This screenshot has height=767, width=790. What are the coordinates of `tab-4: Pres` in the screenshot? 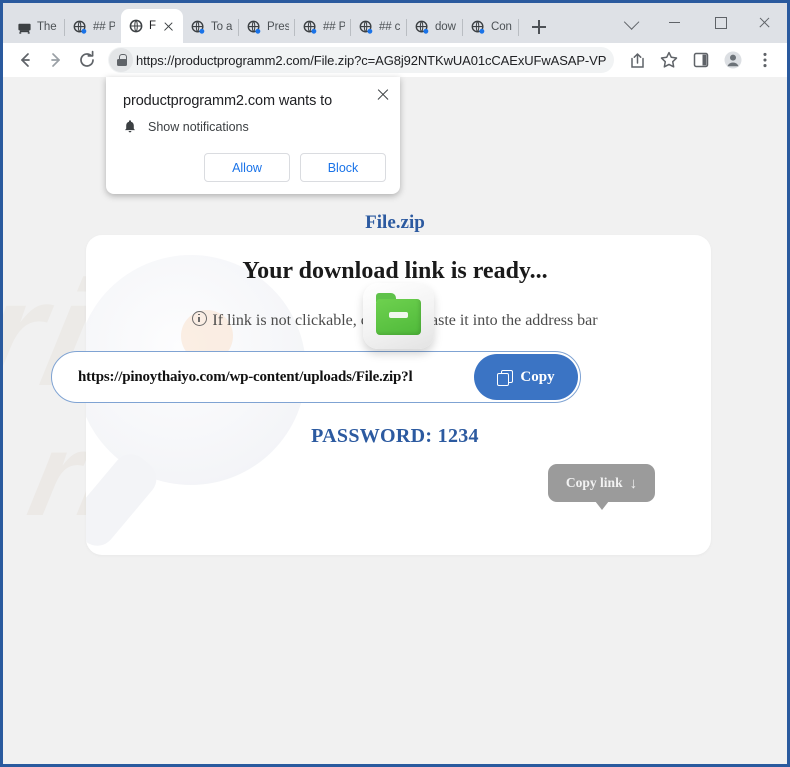 It's located at (267, 27).